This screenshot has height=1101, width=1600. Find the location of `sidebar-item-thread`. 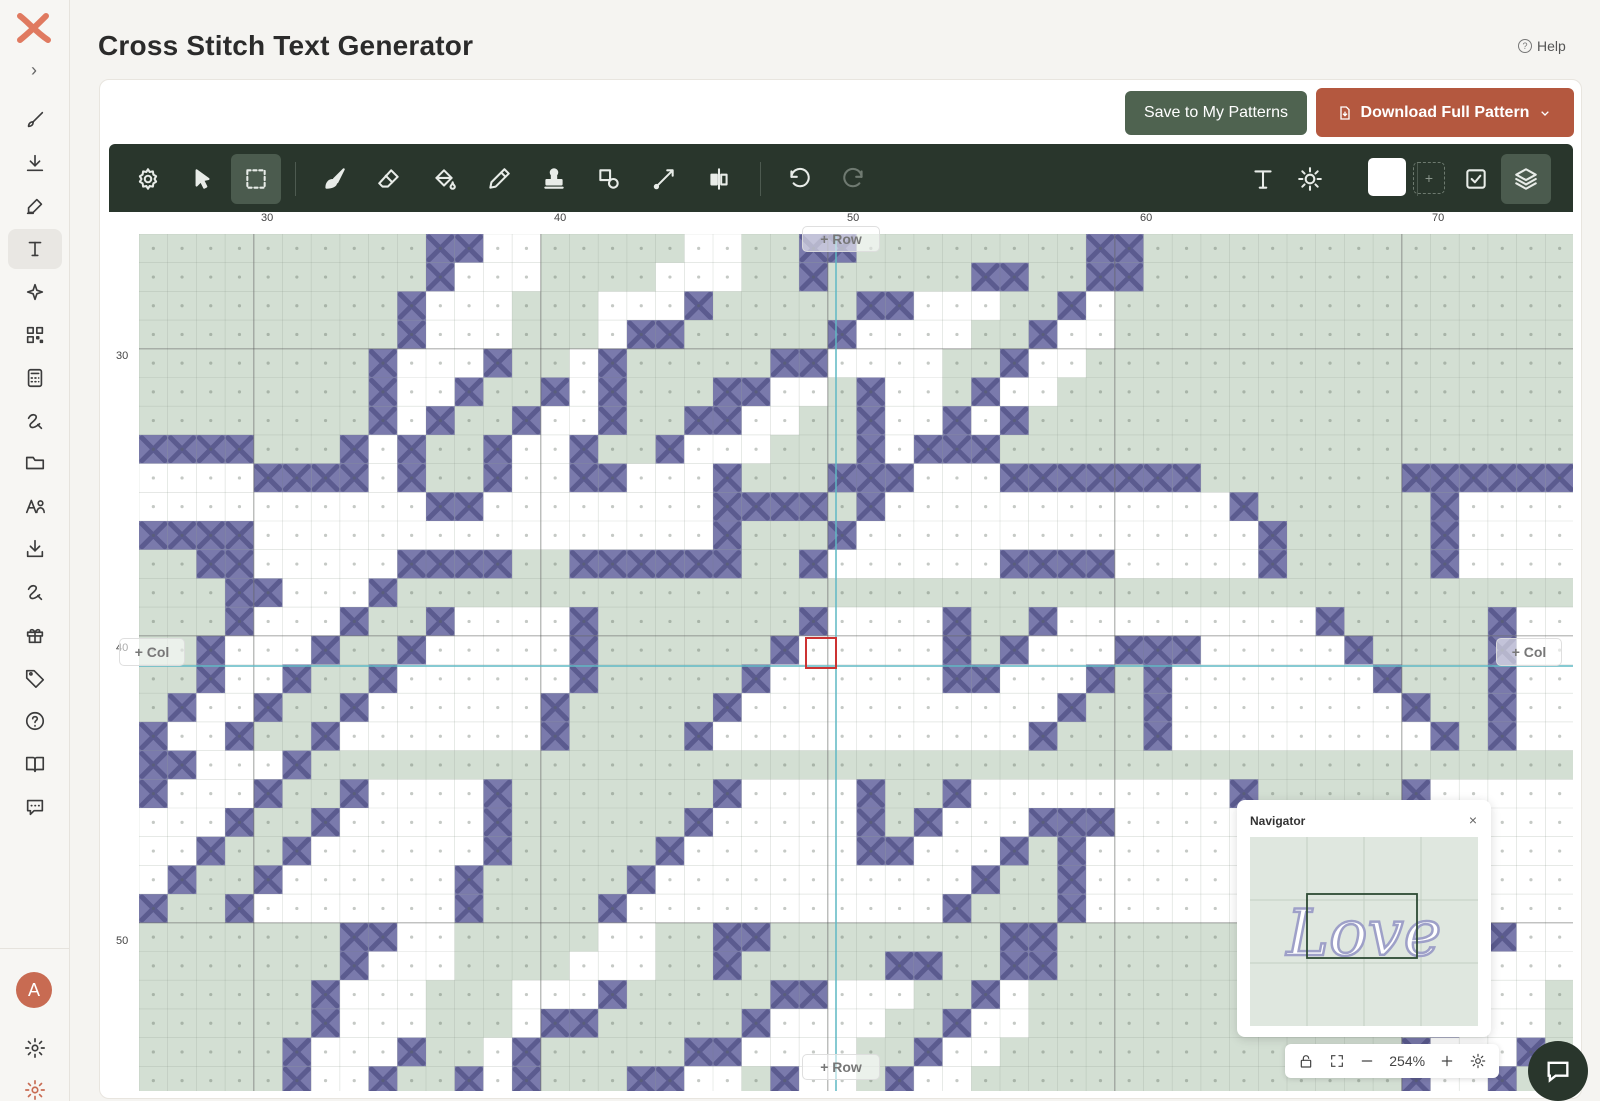

sidebar-item-thread is located at coordinates (35, 421).